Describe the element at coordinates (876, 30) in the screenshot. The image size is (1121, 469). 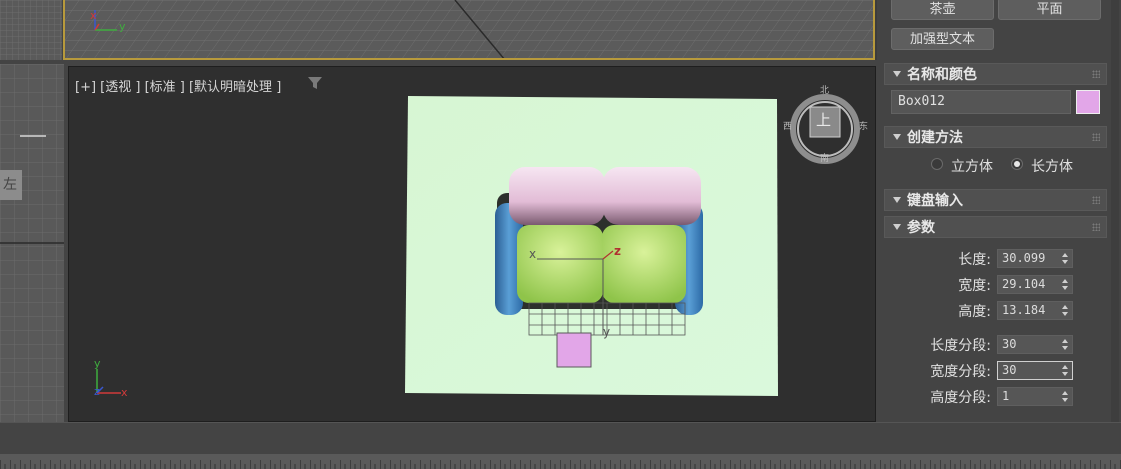
I see `viewport-divider` at that location.